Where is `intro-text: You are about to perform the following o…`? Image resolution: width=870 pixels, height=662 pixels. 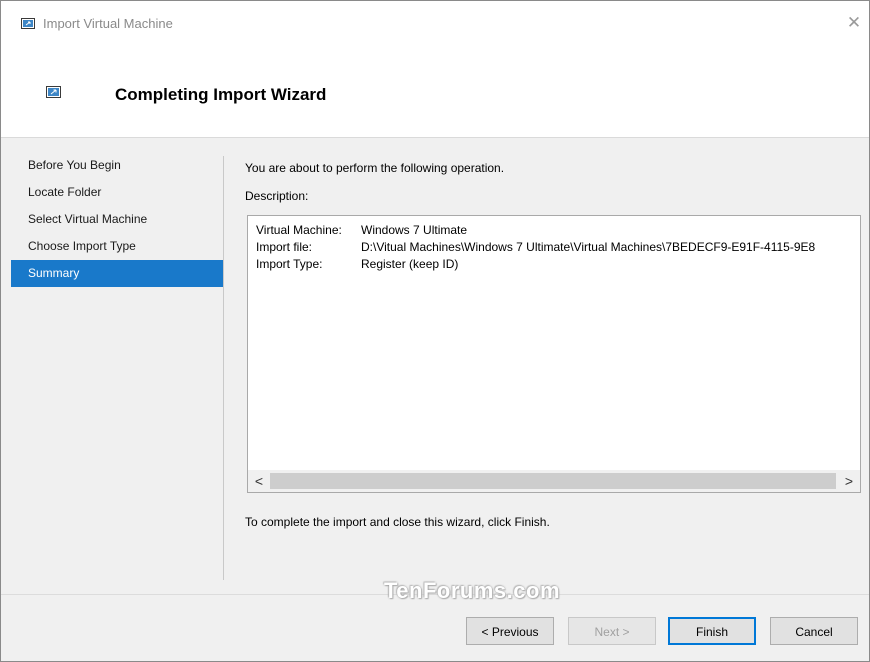 intro-text: You are about to perform the following o… is located at coordinates (375, 168).